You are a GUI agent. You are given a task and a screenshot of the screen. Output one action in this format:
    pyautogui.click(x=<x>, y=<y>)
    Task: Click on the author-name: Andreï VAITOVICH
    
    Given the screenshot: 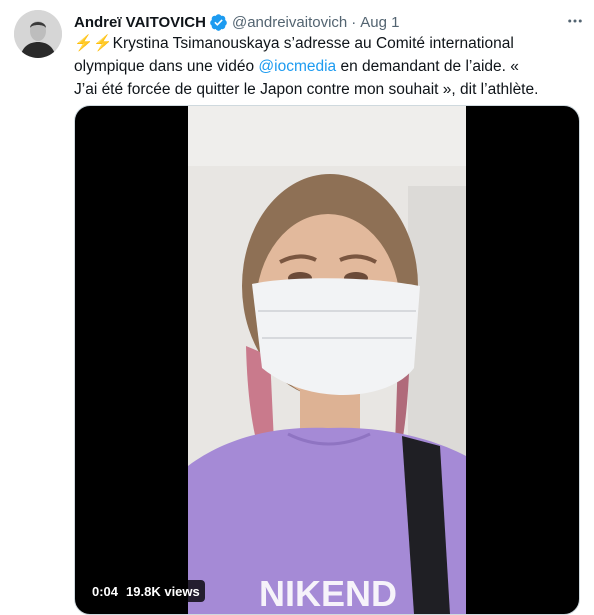 What is the action you would take?
    pyautogui.click(x=140, y=22)
    